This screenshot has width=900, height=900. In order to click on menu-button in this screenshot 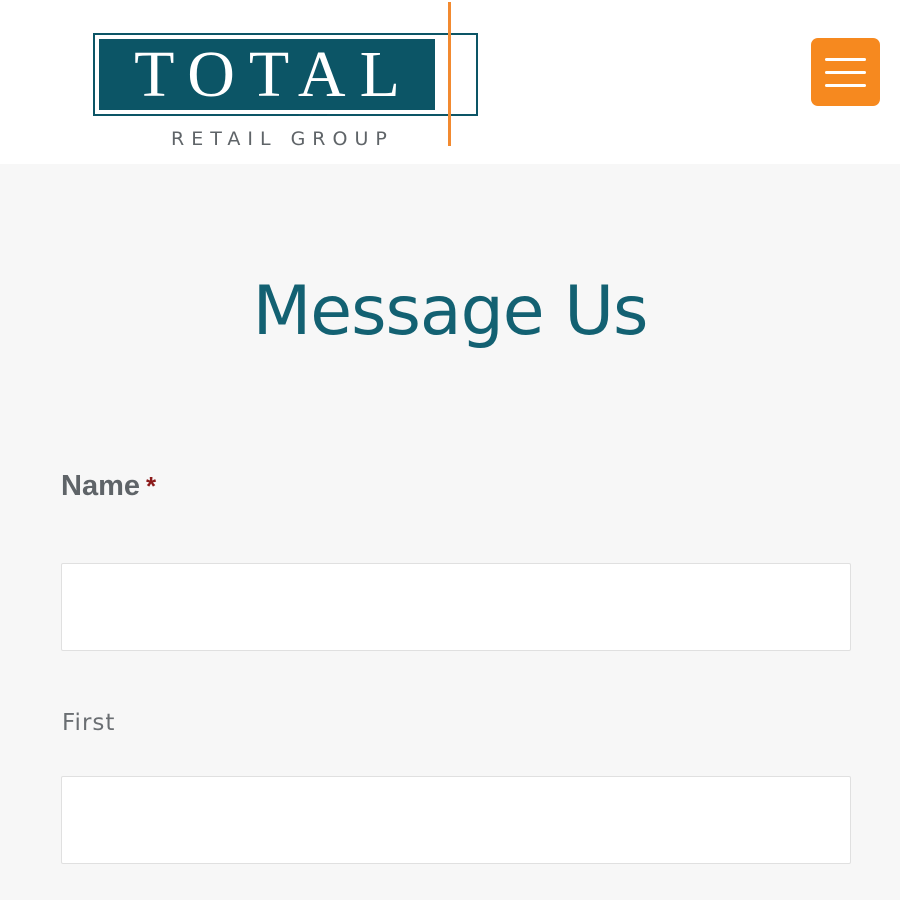, I will do `click(845, 72)`.